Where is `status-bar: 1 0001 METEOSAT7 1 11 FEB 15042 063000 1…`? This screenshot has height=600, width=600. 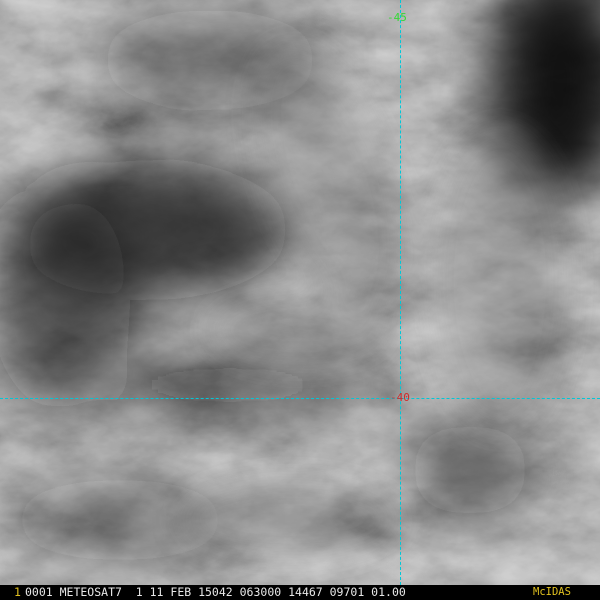 status-bar: 1 0001 METEOSAT7 1 11 FEB 15042 063000 1… is located at coordinates (300, 592).